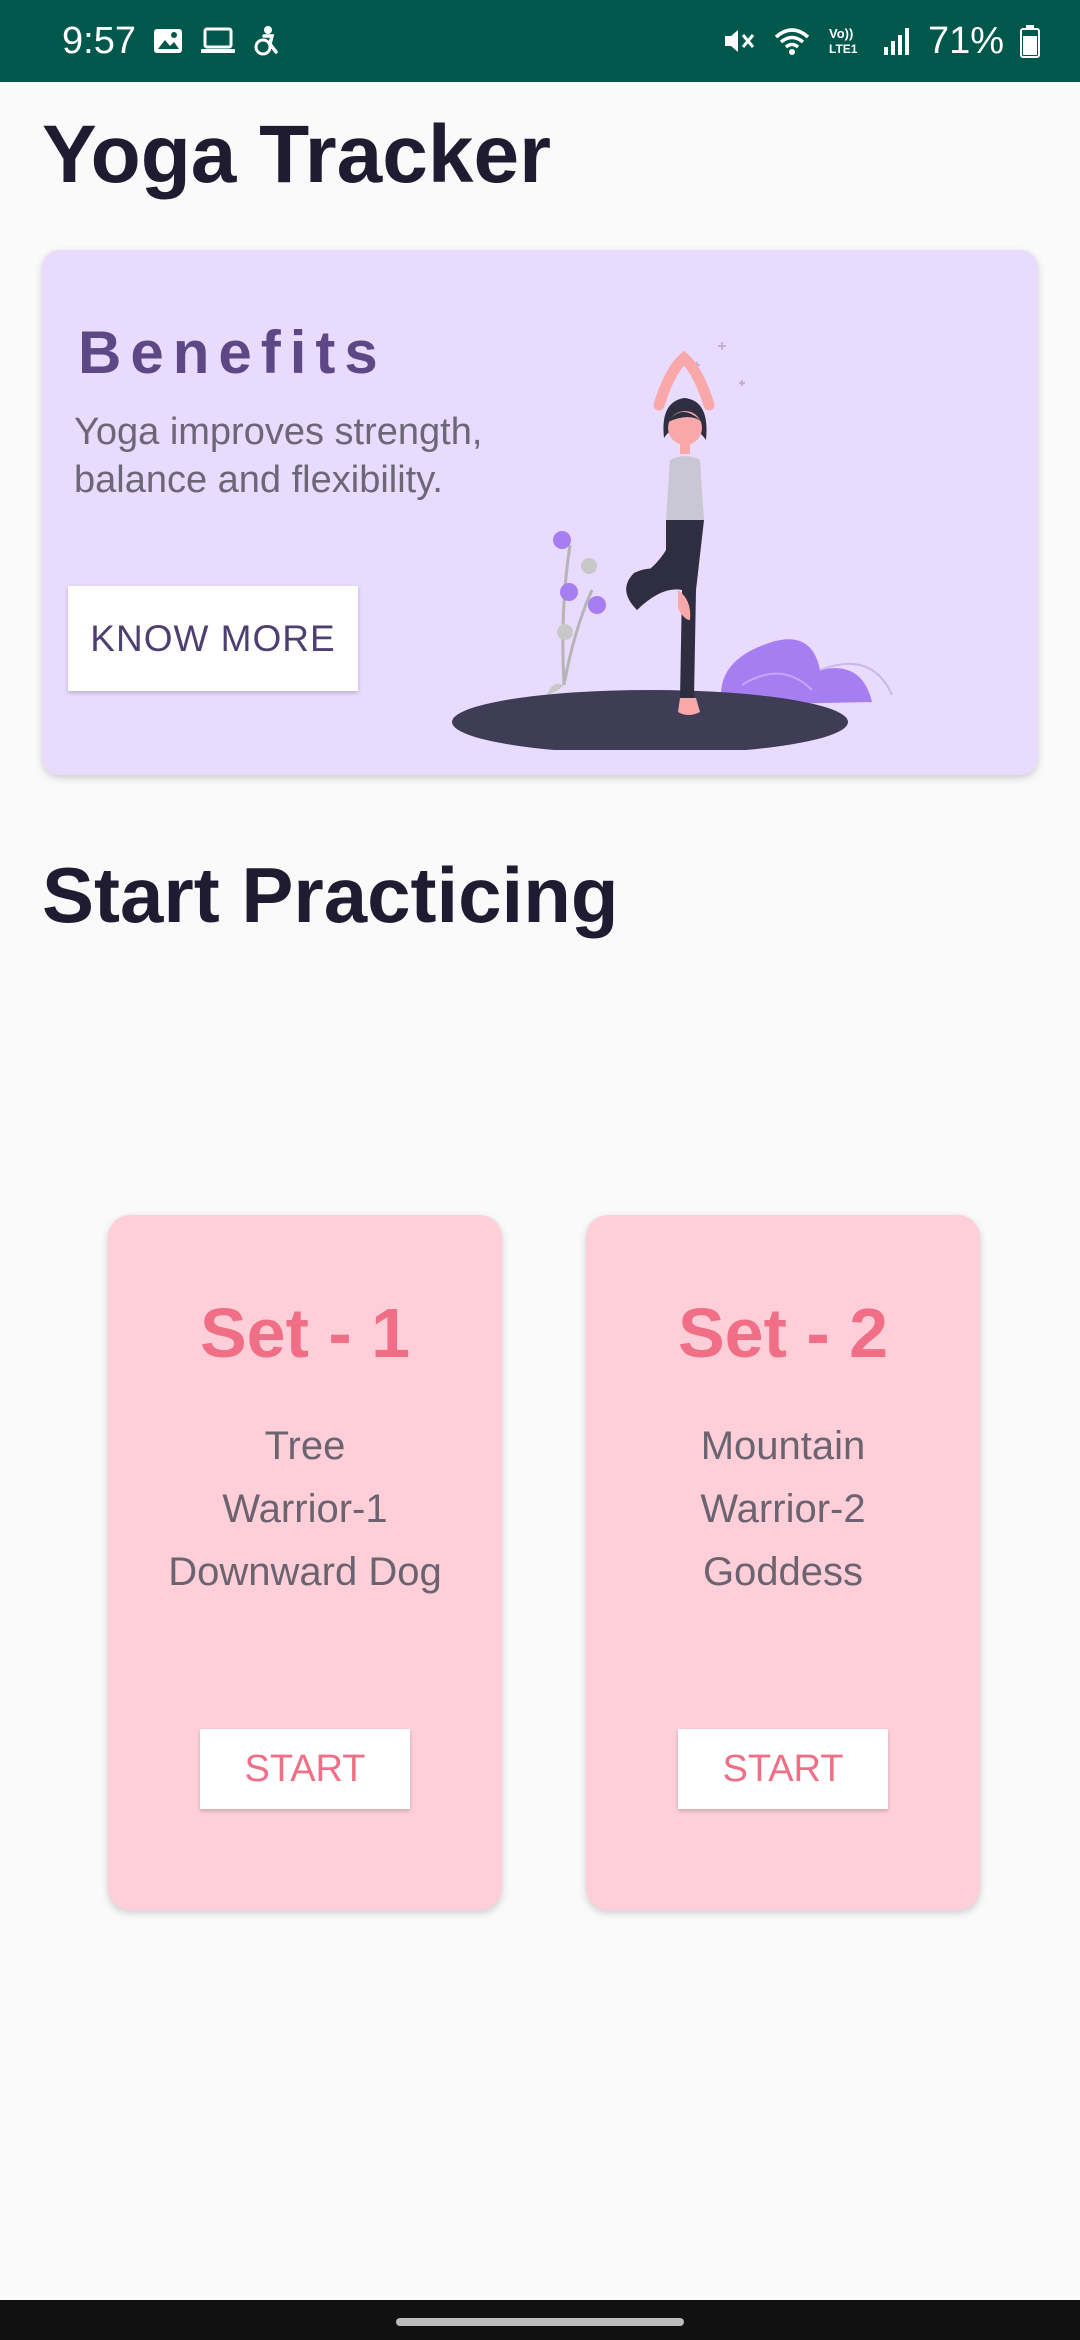 The height and width of the screenshot is (2340, 1080). I want to click on start-set-2-button: START, so click(783, 1769).